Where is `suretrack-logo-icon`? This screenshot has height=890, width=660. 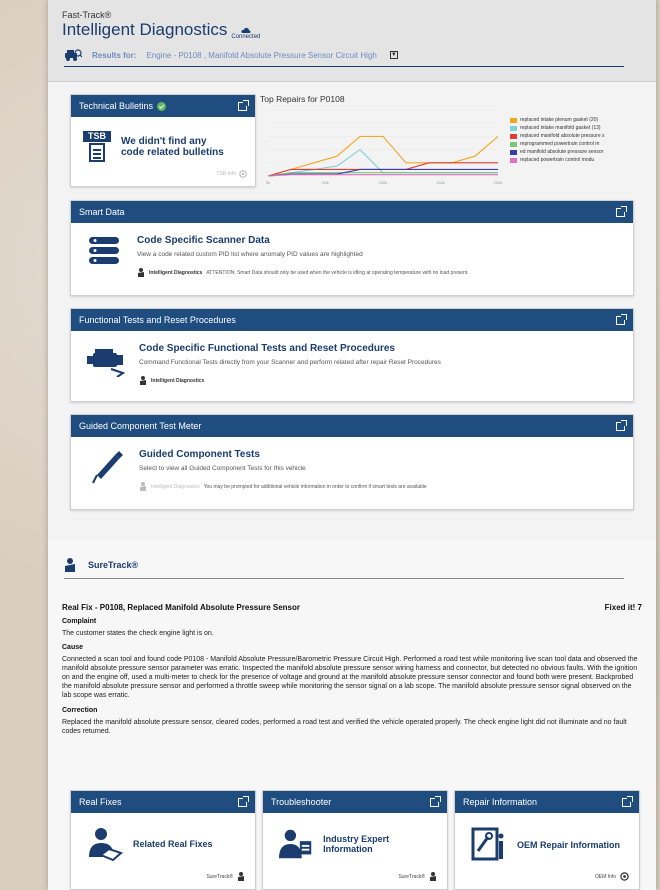
suretrack-logo-icon is located at coordinates (70, 565).